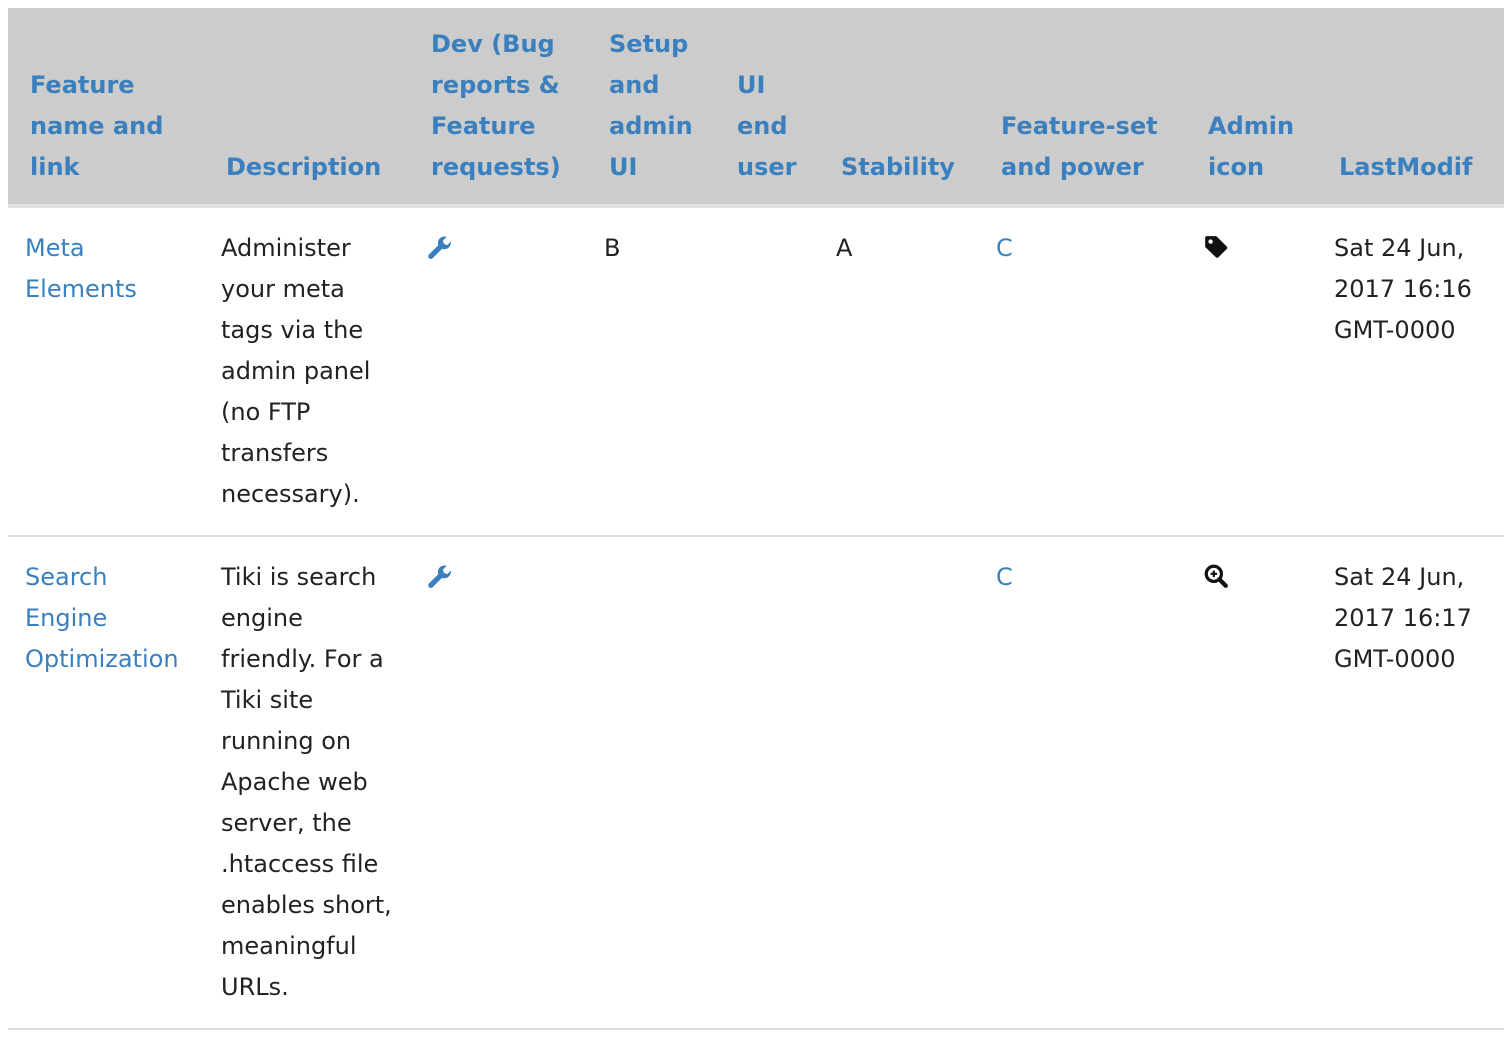  I want to click on col-ui-end-user: UI end user, so click(767, 108).